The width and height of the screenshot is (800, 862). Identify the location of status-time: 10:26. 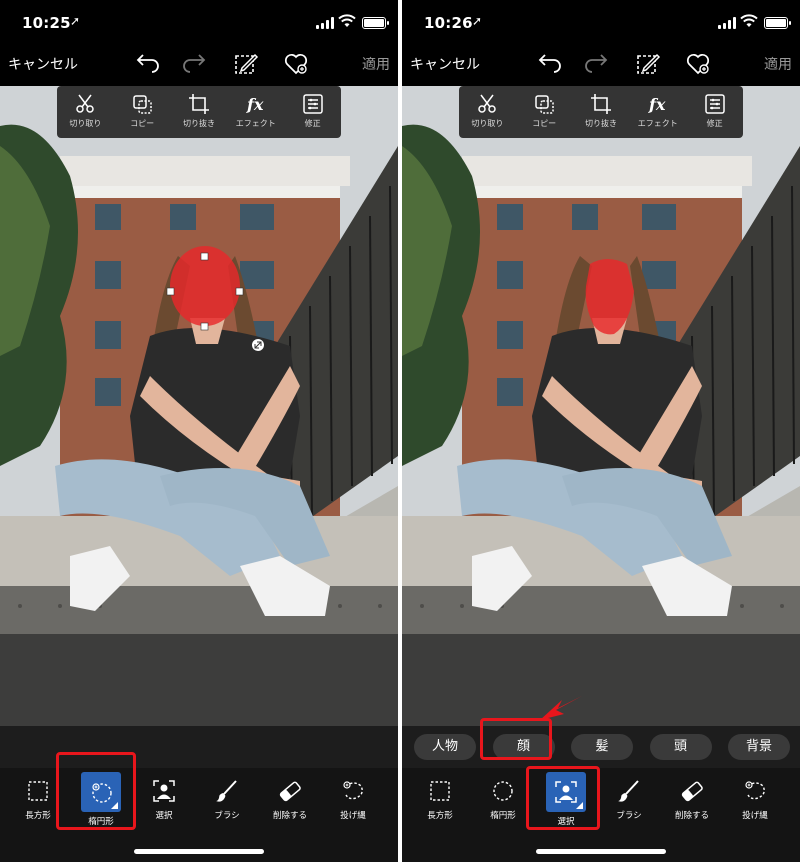
(448, 23).